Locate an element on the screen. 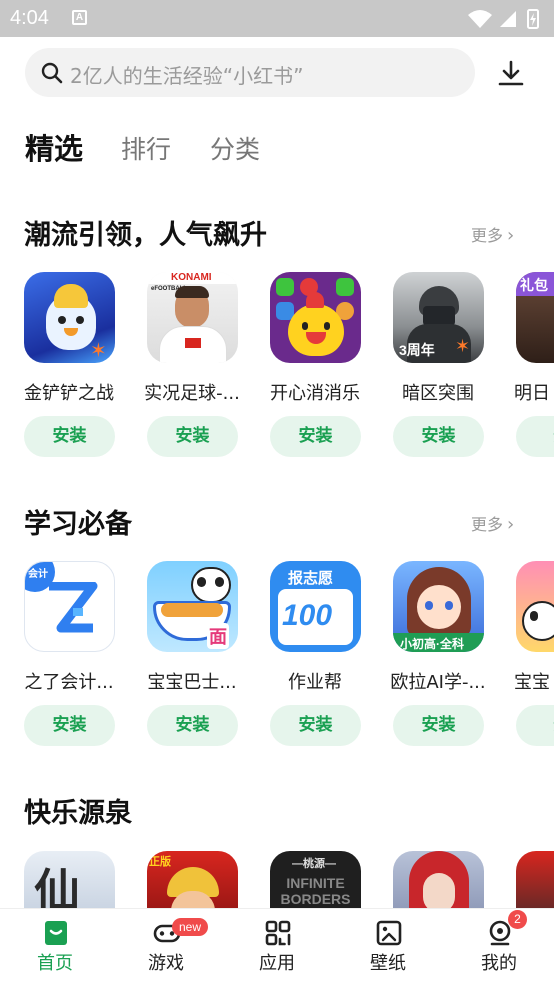  icon-text: 小初高·全科 is located at coordinates (432, 644).